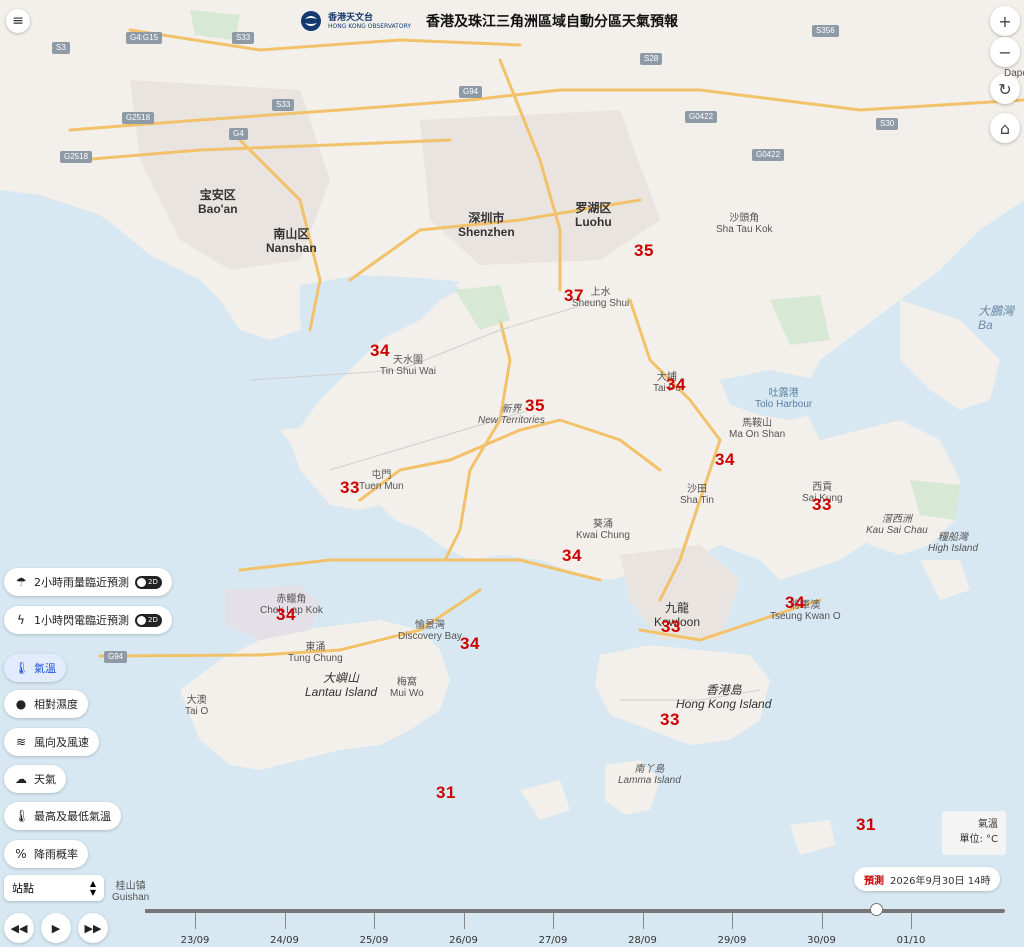  Describe the element at coordinates (54, 888) in the screenshot. I see `station-select: 站點 ▲ ▼` at that location.